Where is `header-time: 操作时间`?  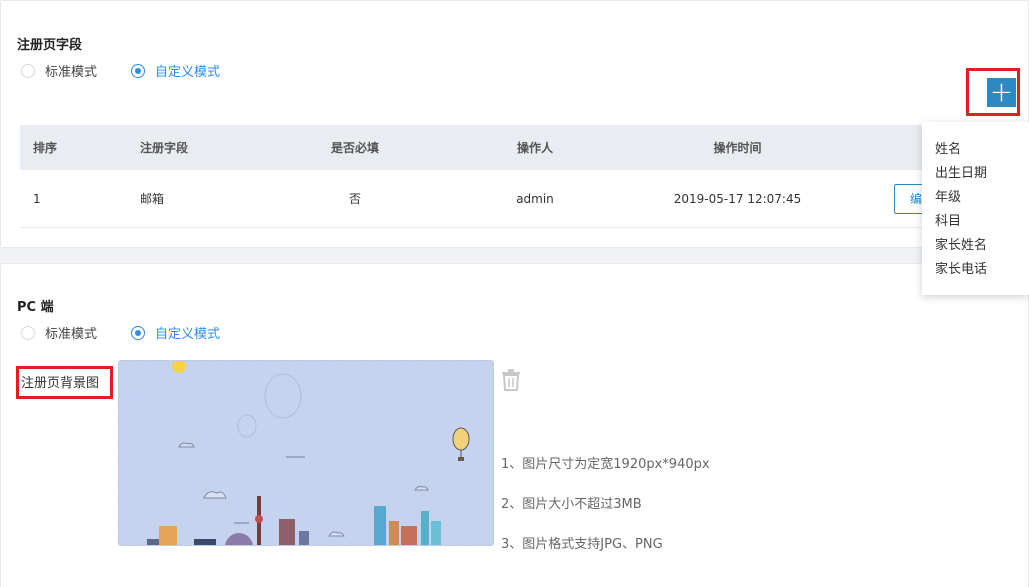 header-time: 操作时间 is located at coordinates (737, 148).